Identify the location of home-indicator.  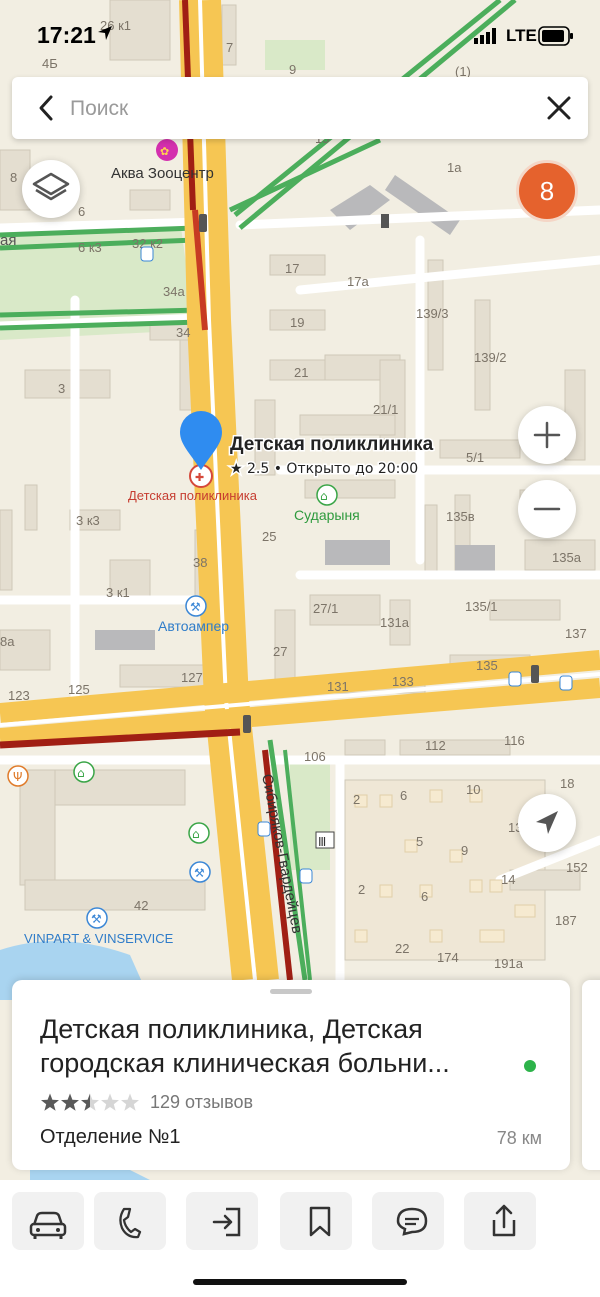
(300, 1282).